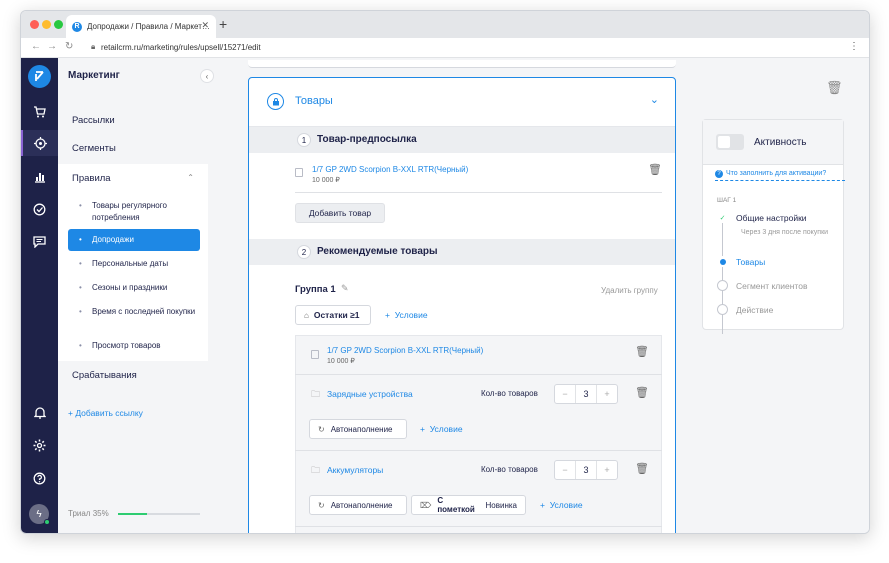 This screenshot has width=889, height=563. What do you see at coordinates (390, 169) in the screenshot?
I see `prerequisite-product-link: 1/7 GP 2WD Scorpion B-XXL RTR(Черный)` at bounding box center [390, 169].